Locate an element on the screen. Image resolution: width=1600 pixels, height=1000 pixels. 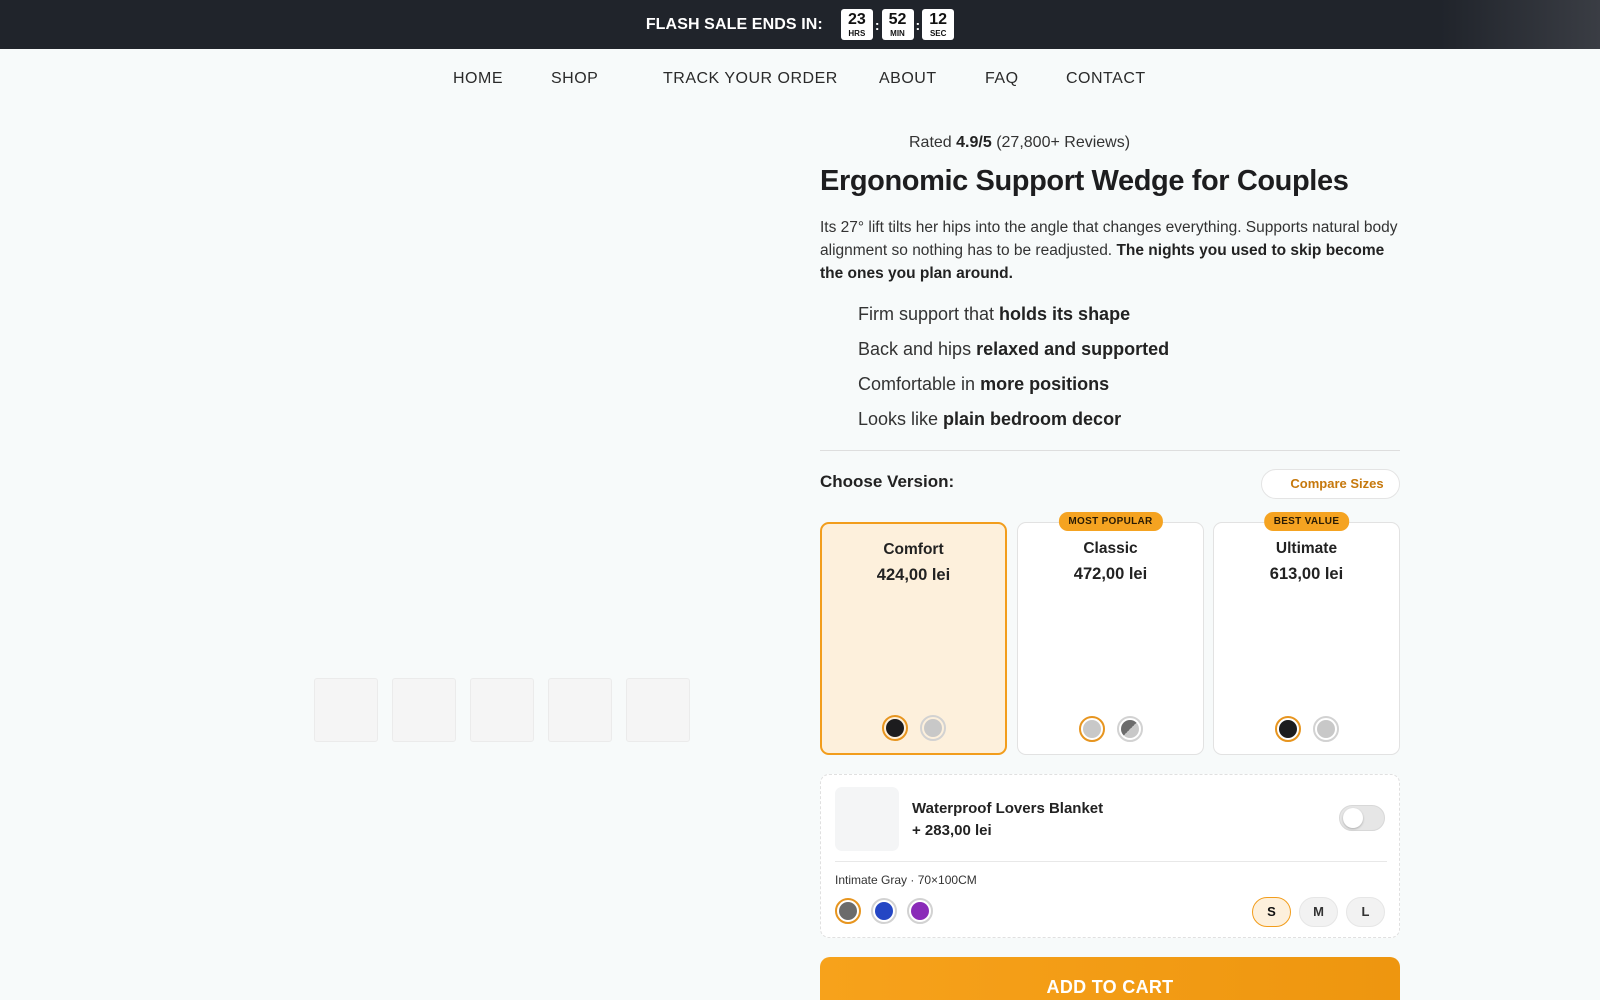
countdown-timer: 23 HRS : 52 MIN : 12 SEC is located at coordinates (897, 24).